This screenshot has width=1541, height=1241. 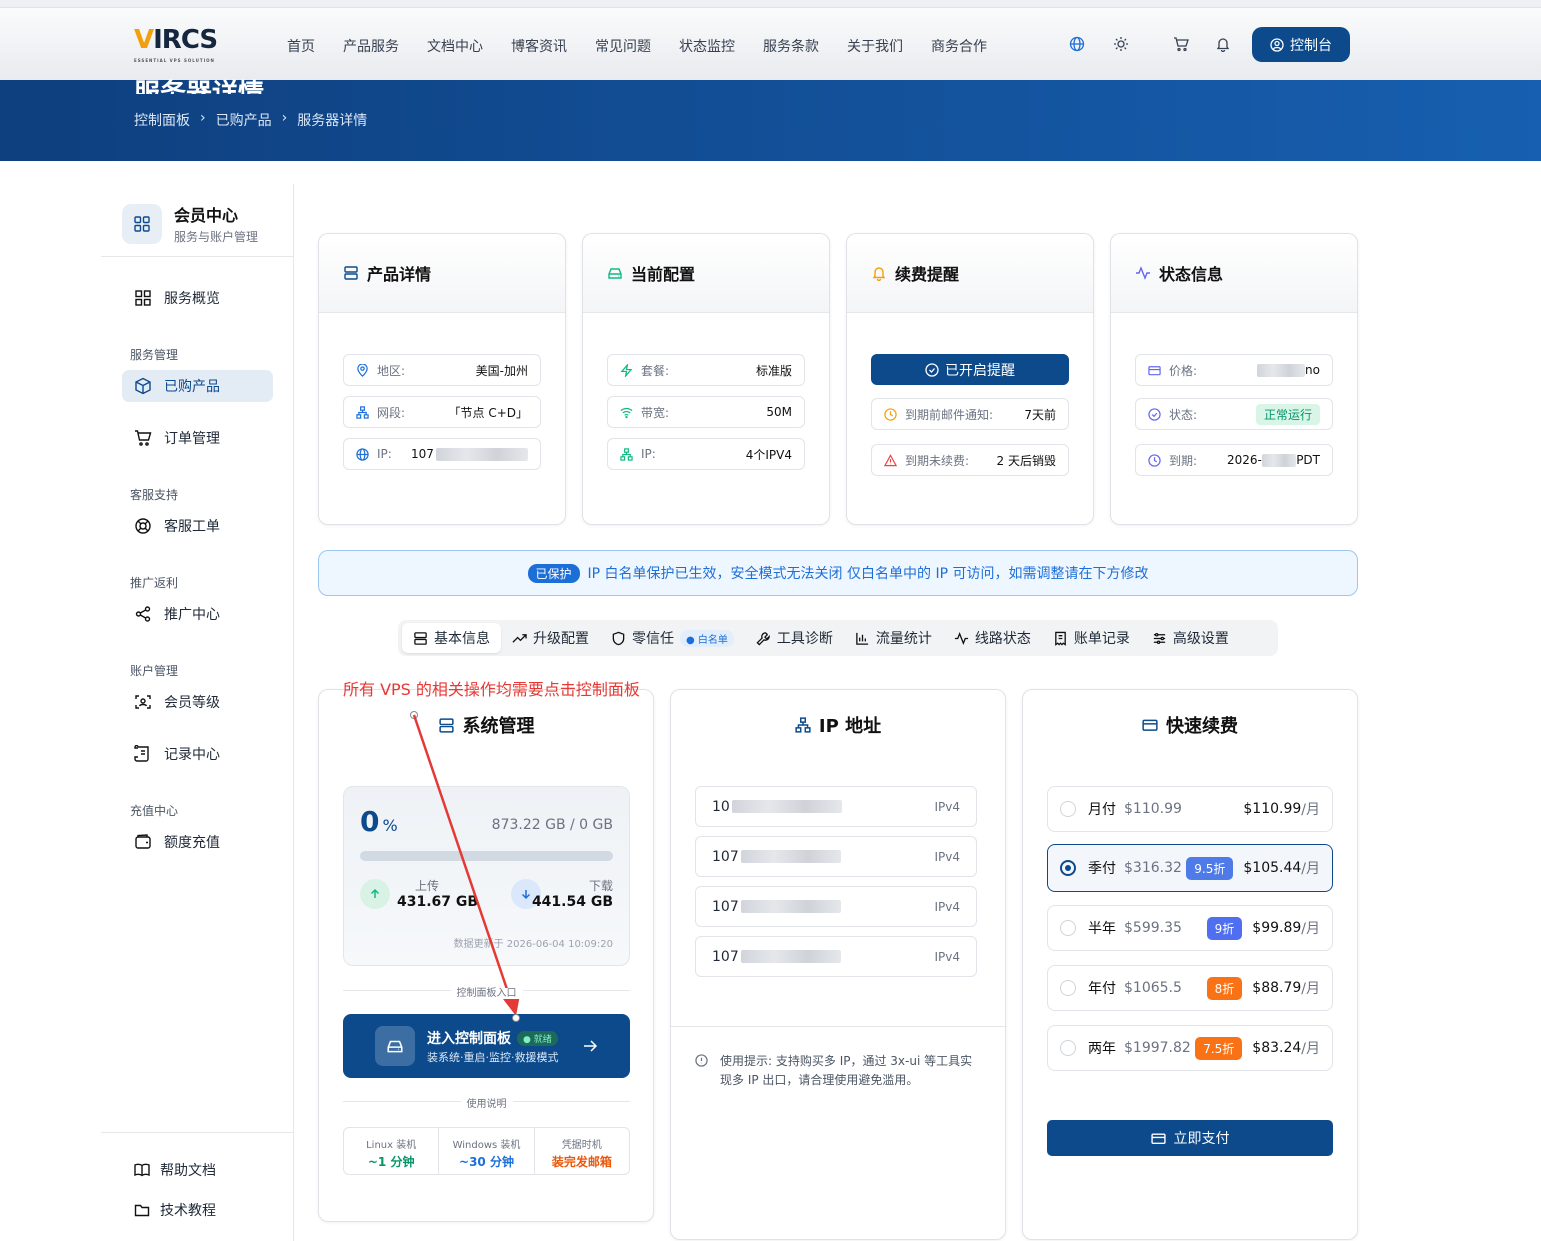 I want to click on logo: VIRCS ESSENTIAL VPS SOLUTION, so click(x=176, y=44).